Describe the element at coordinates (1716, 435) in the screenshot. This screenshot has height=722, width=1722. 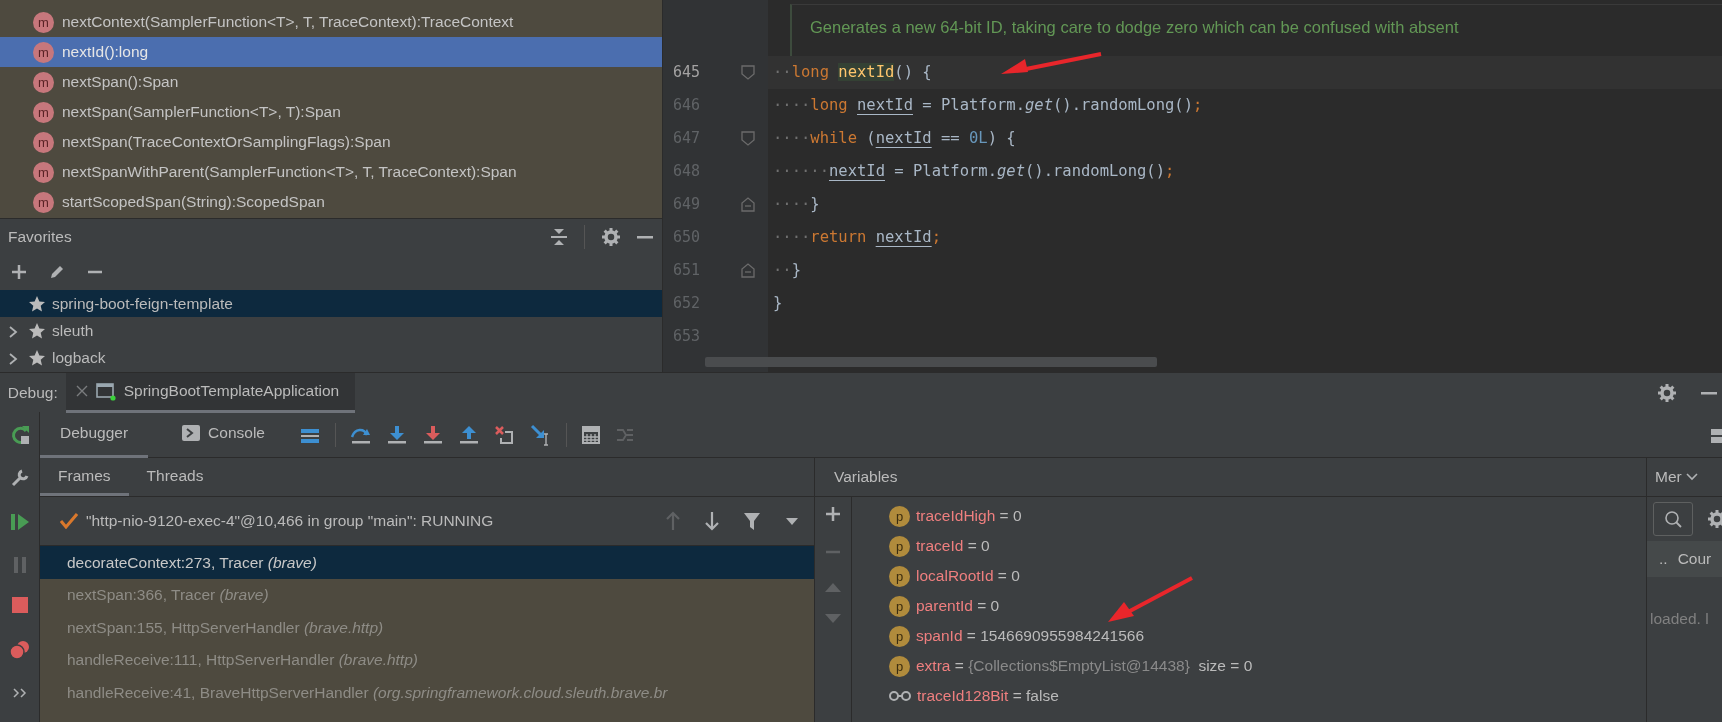
I see `layout-icon` at that location.